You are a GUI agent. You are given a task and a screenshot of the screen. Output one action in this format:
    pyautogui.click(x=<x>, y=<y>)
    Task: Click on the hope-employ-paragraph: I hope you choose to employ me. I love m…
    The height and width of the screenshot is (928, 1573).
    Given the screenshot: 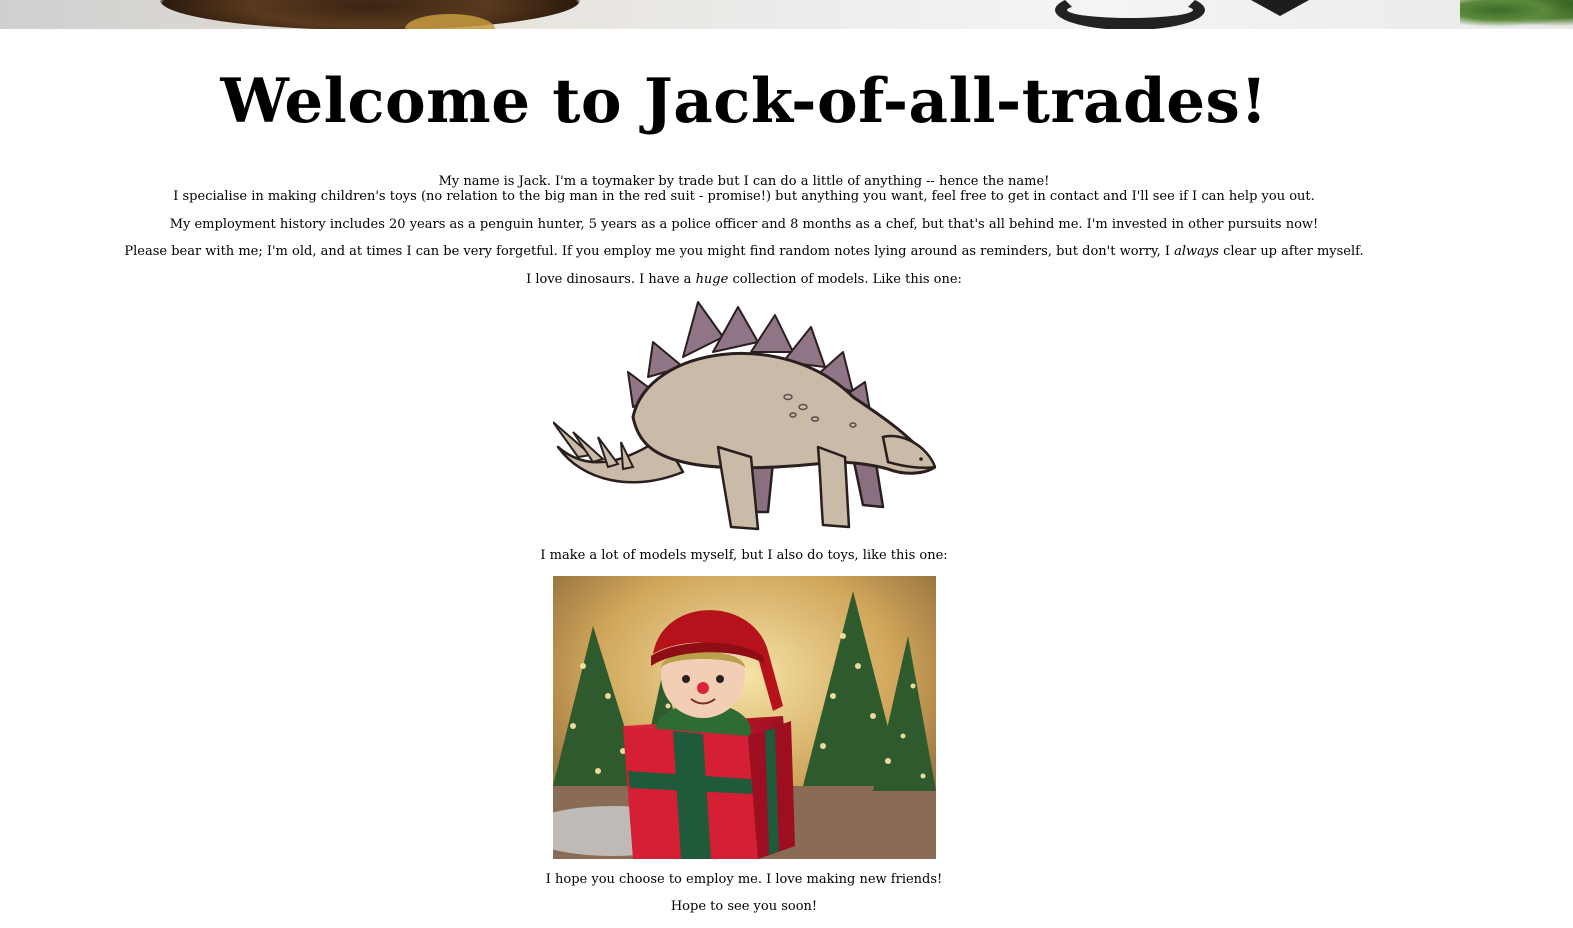 What is the action you would take?
    pyautogui.click(x=744, y=879)
    